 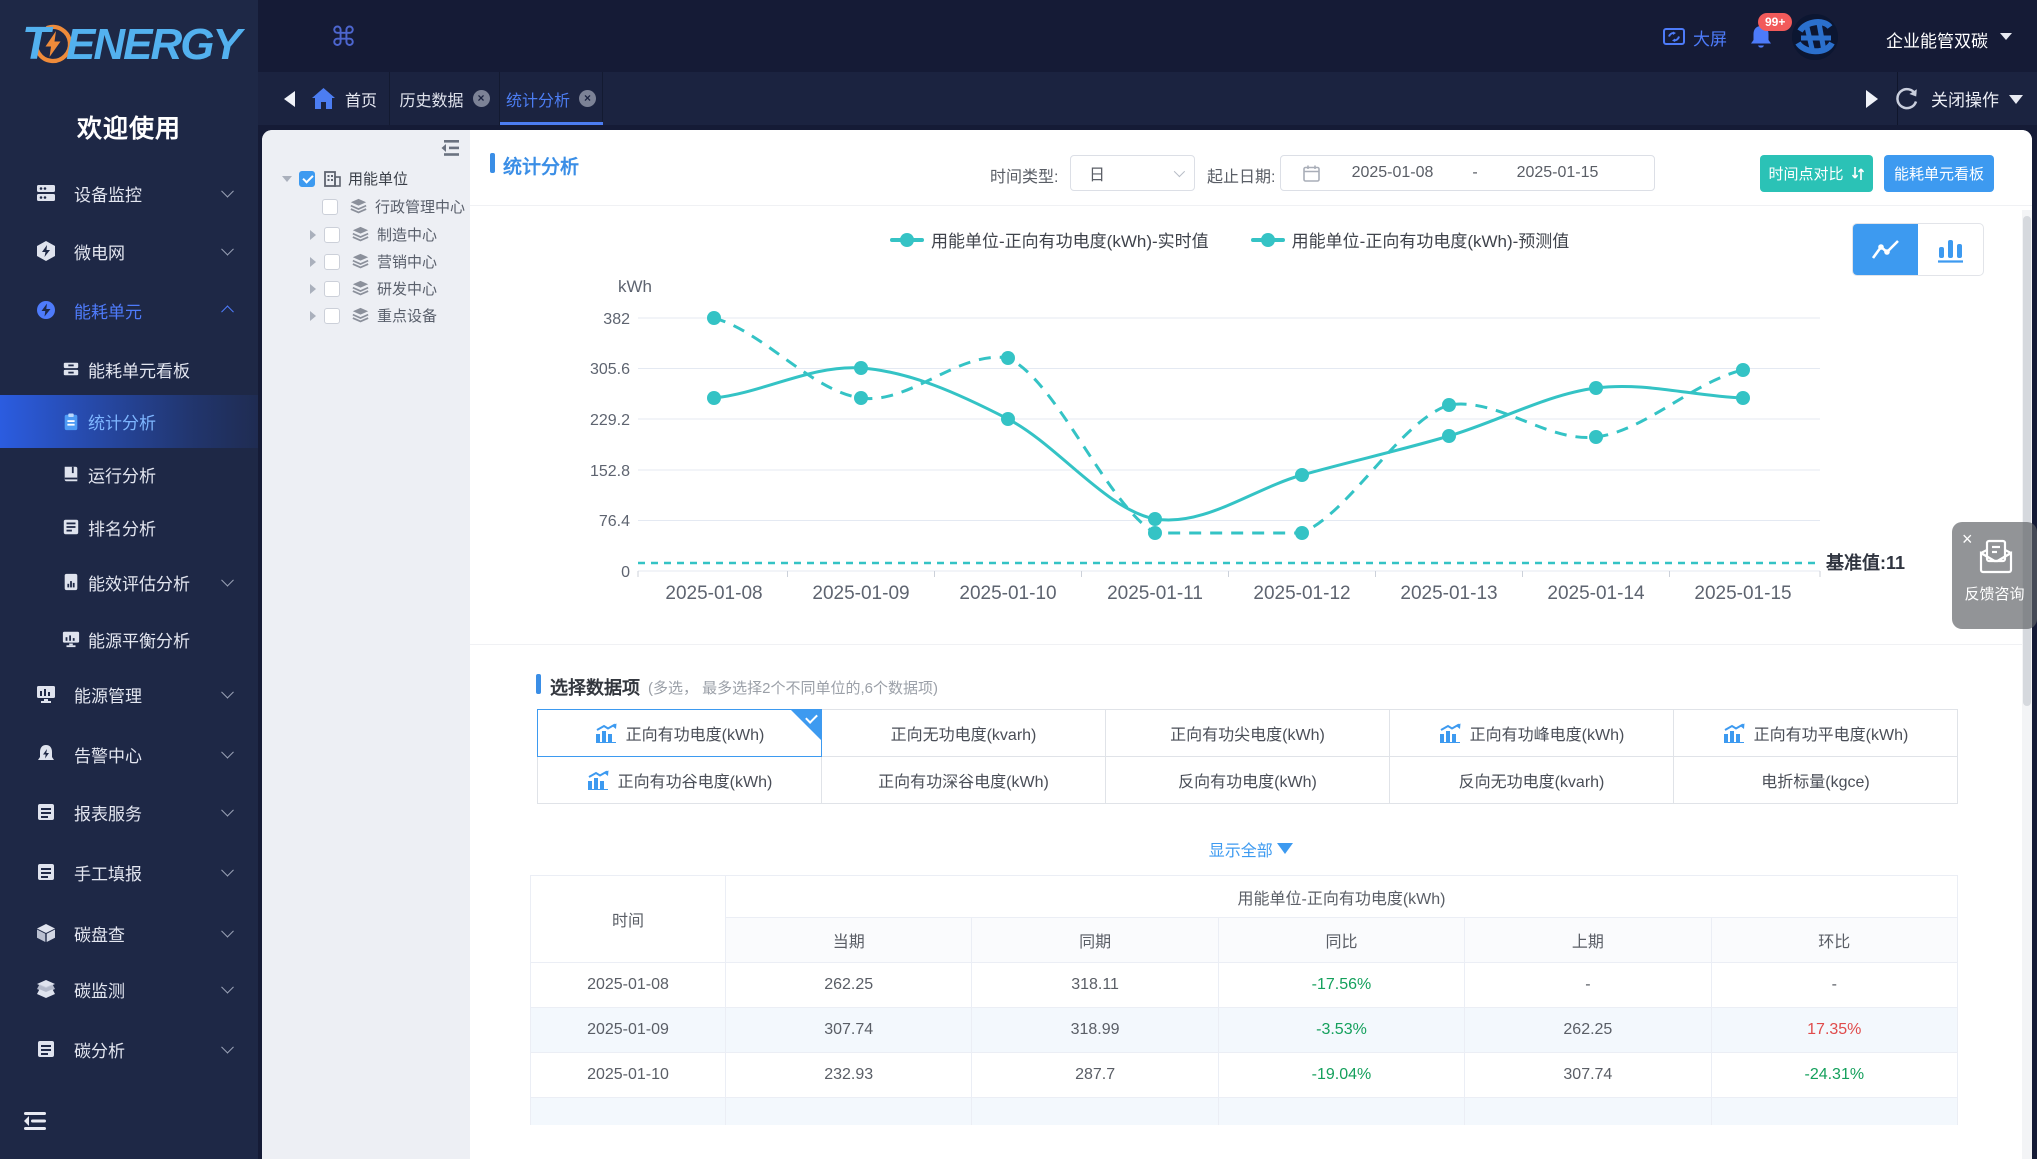 What do you see at coordinates (616, 319) in the screenshot?
I see `svg-text: 382` at bounding box center [616, 319].